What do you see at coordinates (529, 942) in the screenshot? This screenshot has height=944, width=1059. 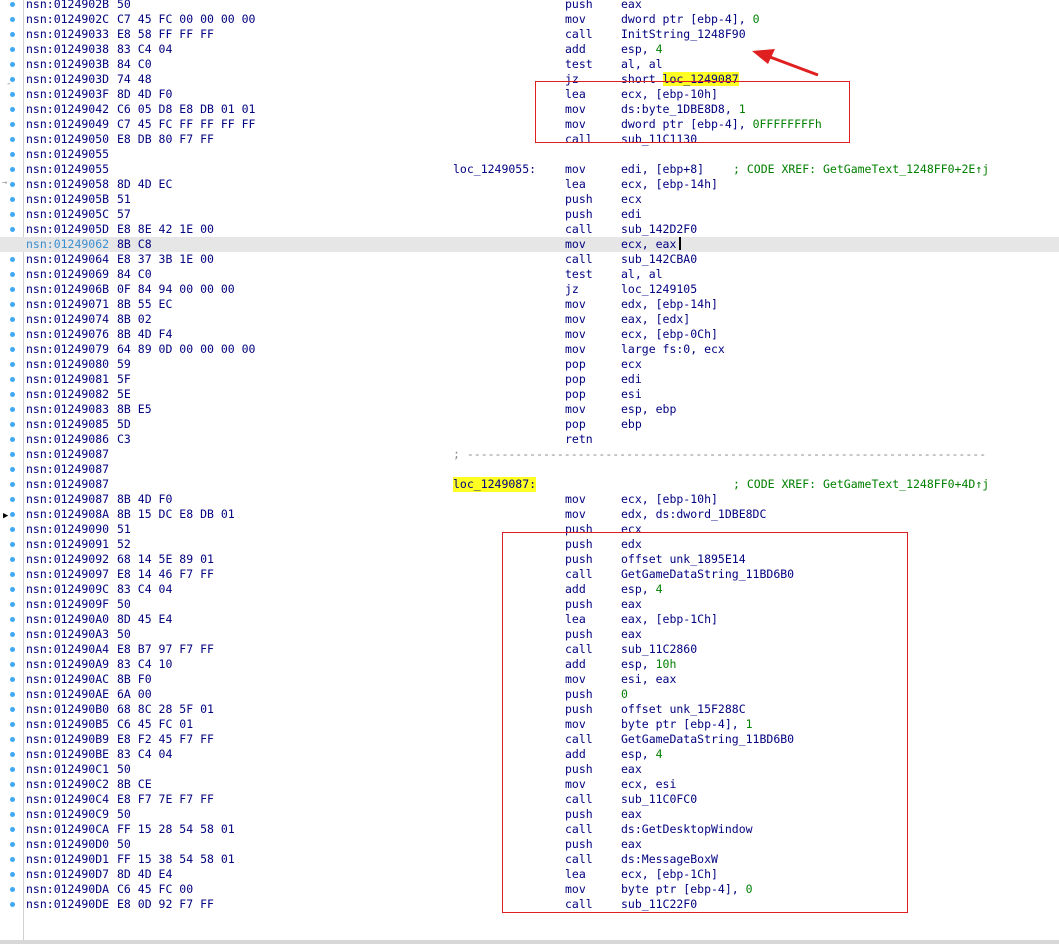 I see `horizontal-scrollbar` at bounding box center [529, 942].